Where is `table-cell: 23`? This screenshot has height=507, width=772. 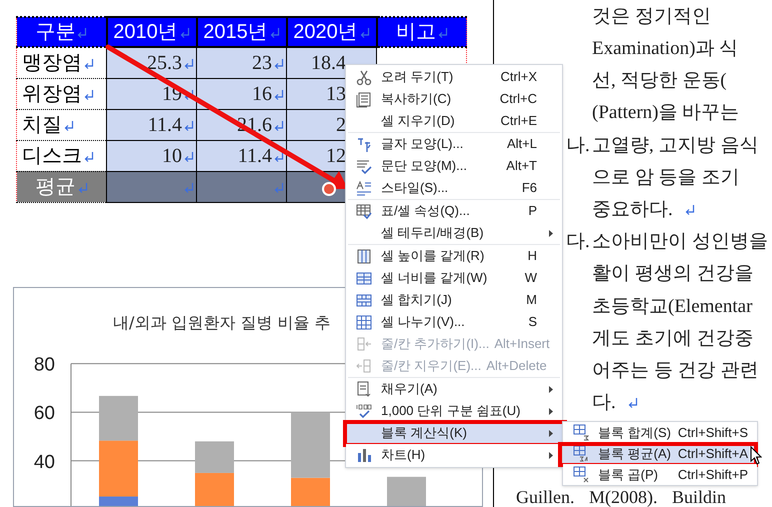 table-cell: 23 is located at coordinates (262, 63).